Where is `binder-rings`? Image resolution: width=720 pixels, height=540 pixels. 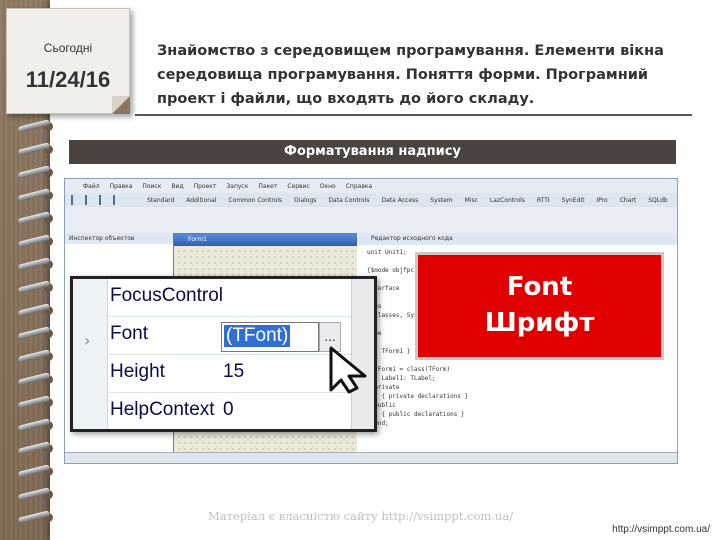
binder-rings is located at coordinates (37, 329).